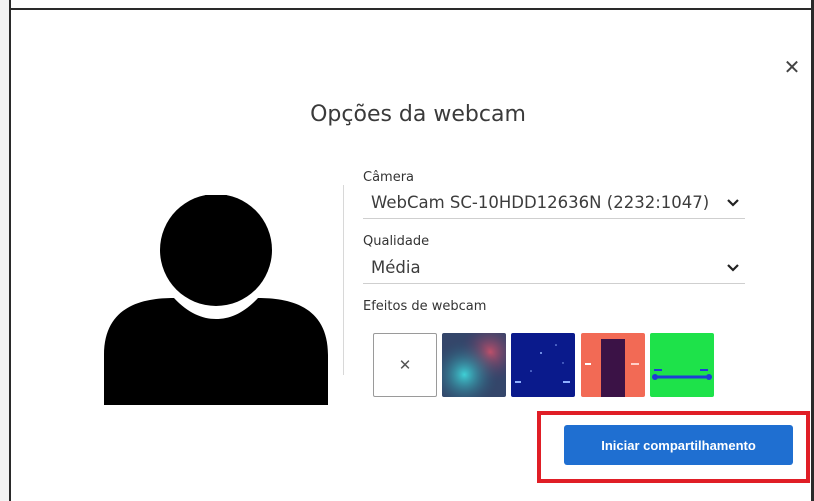  What do you see at coordinates (389, 177) in the screenshot?
I see `camera-label: Câmera` at bounding box center [389, 177].